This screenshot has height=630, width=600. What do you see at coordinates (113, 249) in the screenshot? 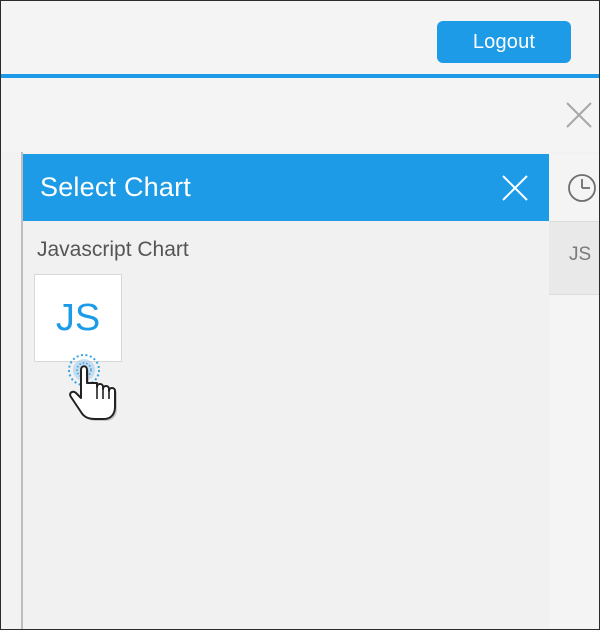
I see `section-label-javascript-chart: Javascript Chart` at bounding box center [113, 249].